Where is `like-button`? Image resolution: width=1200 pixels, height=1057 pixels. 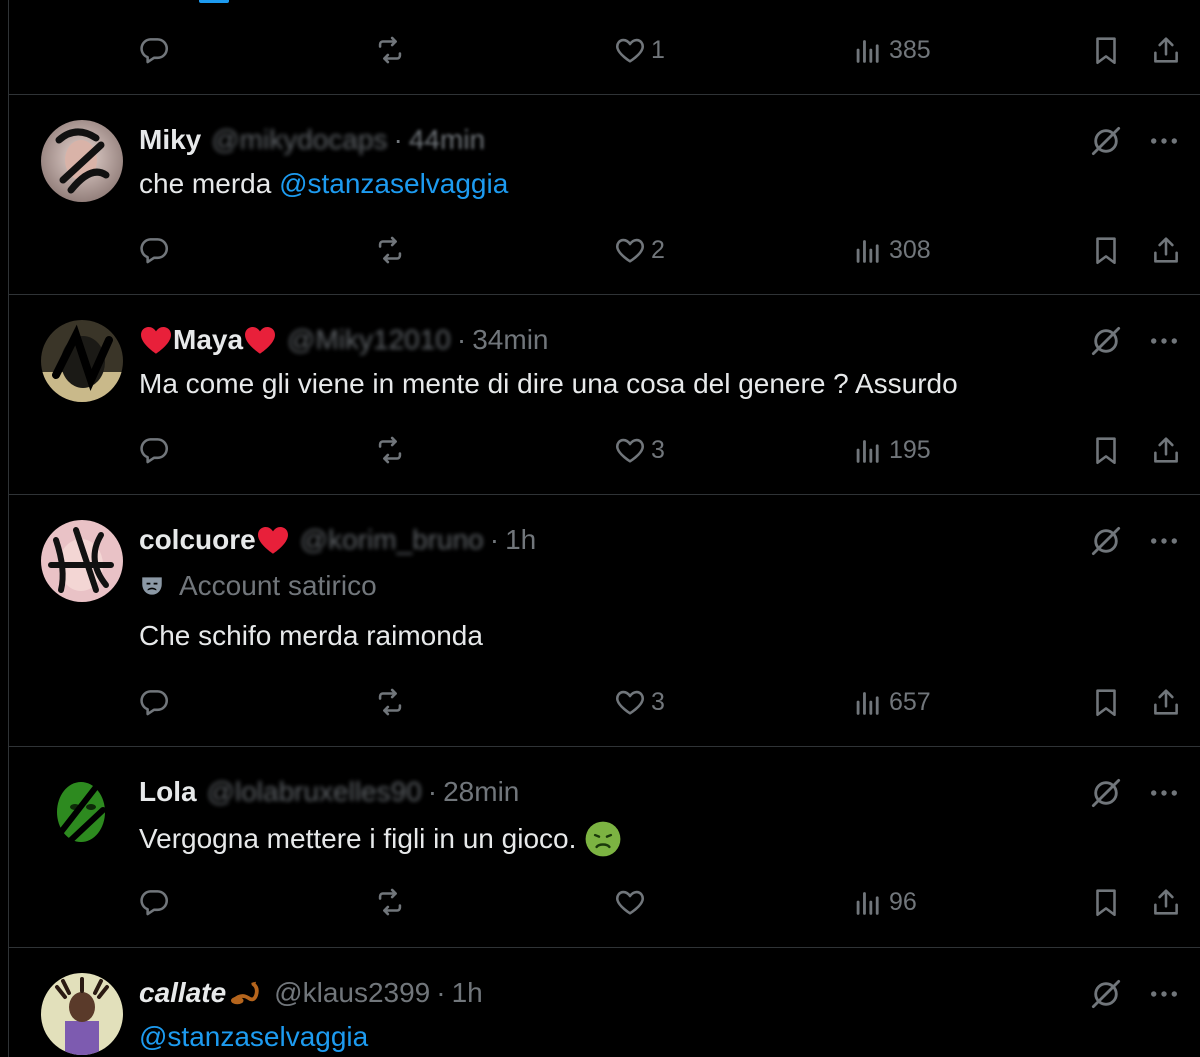
like-button is located at coordinates (632, 902).